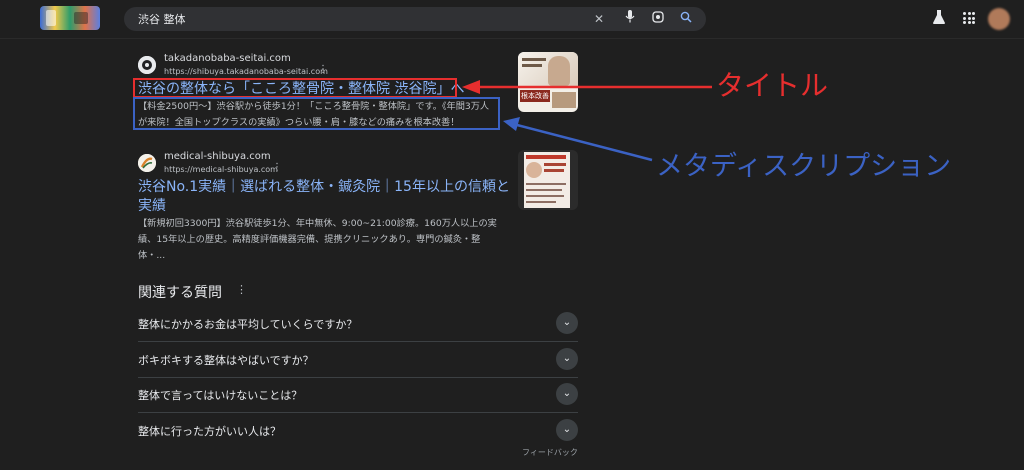 The height and width of the screenshot is (470, 1024). Describe the element at coordinates (772, 85) in the screenshot. I see `title-annotation-label: タイトル` at that location.